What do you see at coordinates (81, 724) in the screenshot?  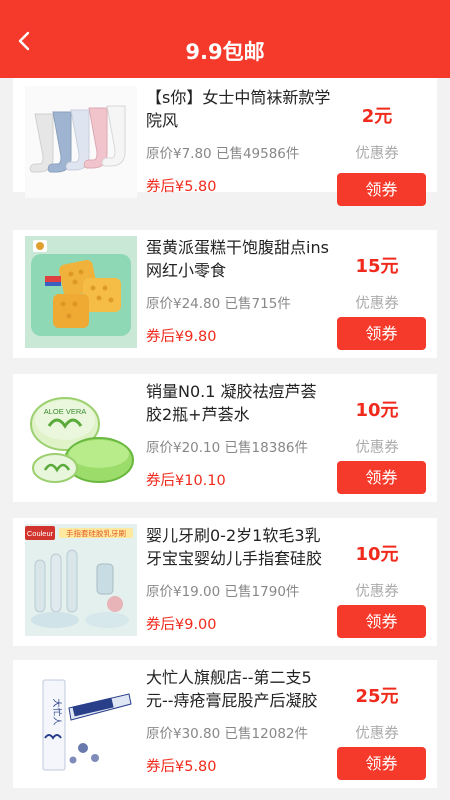 I see `product-image-ointment: 大忙人` at bounding box center [81, 724].